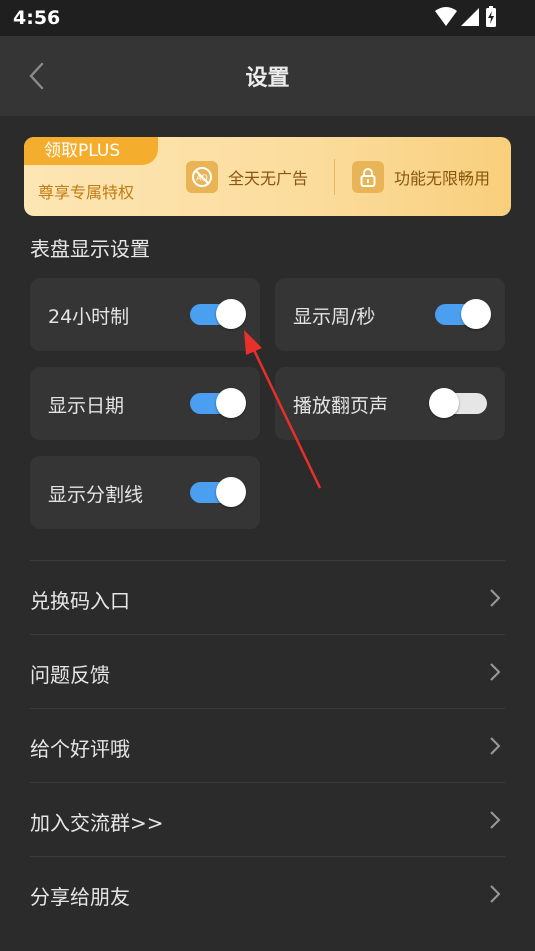  Describe the element at coordinates (37, 18) in the screenshot. I see `status-time: 4:56` at that location.